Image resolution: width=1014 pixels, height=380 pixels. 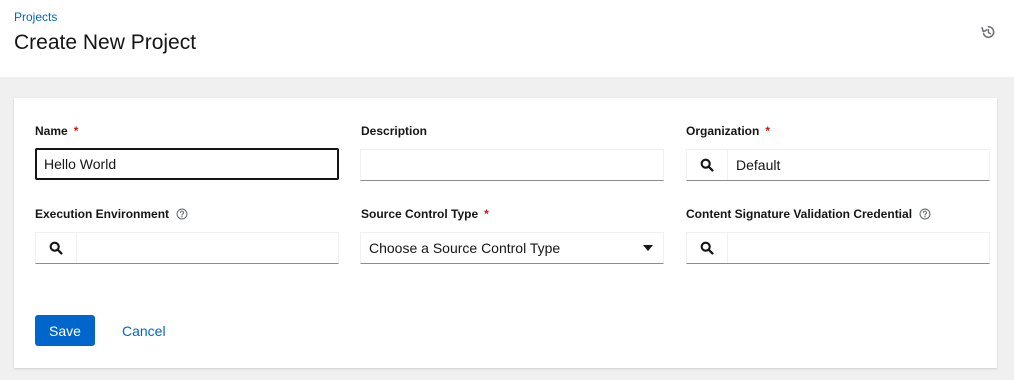 I want to click on execution-environment-search-button, so click(x=56, y=248).